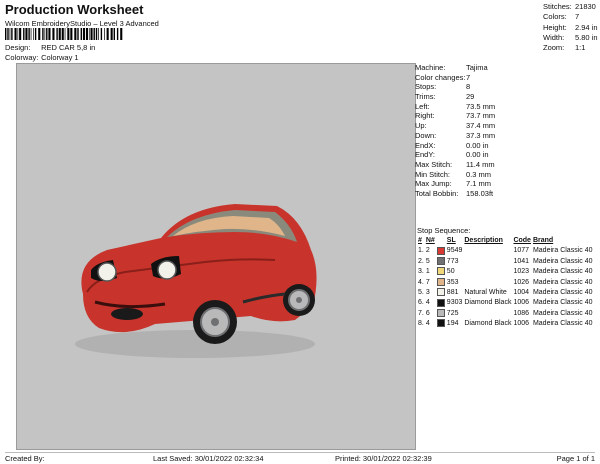 This screenshot has height=464, width=600. Describe the element at coordinates (521, 272) in the screenshot. I see `thread-code: 1023` at that location.